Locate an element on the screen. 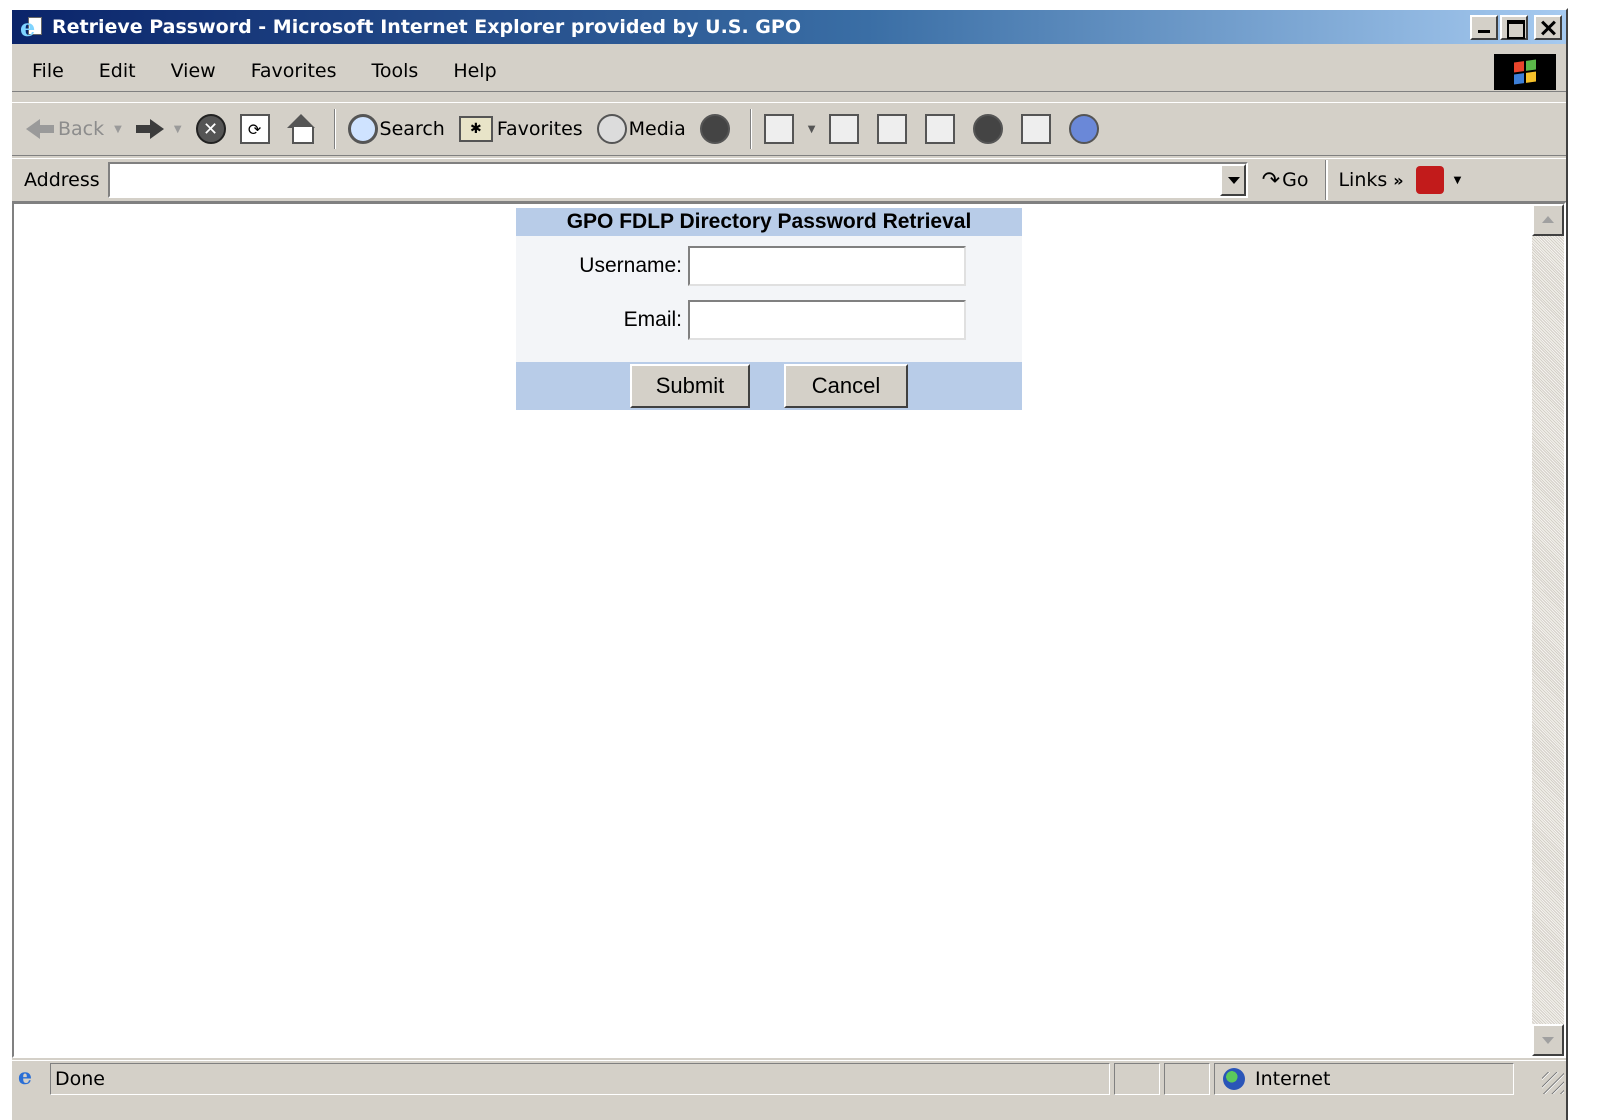 The image size is (1613, 1120). print-button is located at coordinates (846, 129).